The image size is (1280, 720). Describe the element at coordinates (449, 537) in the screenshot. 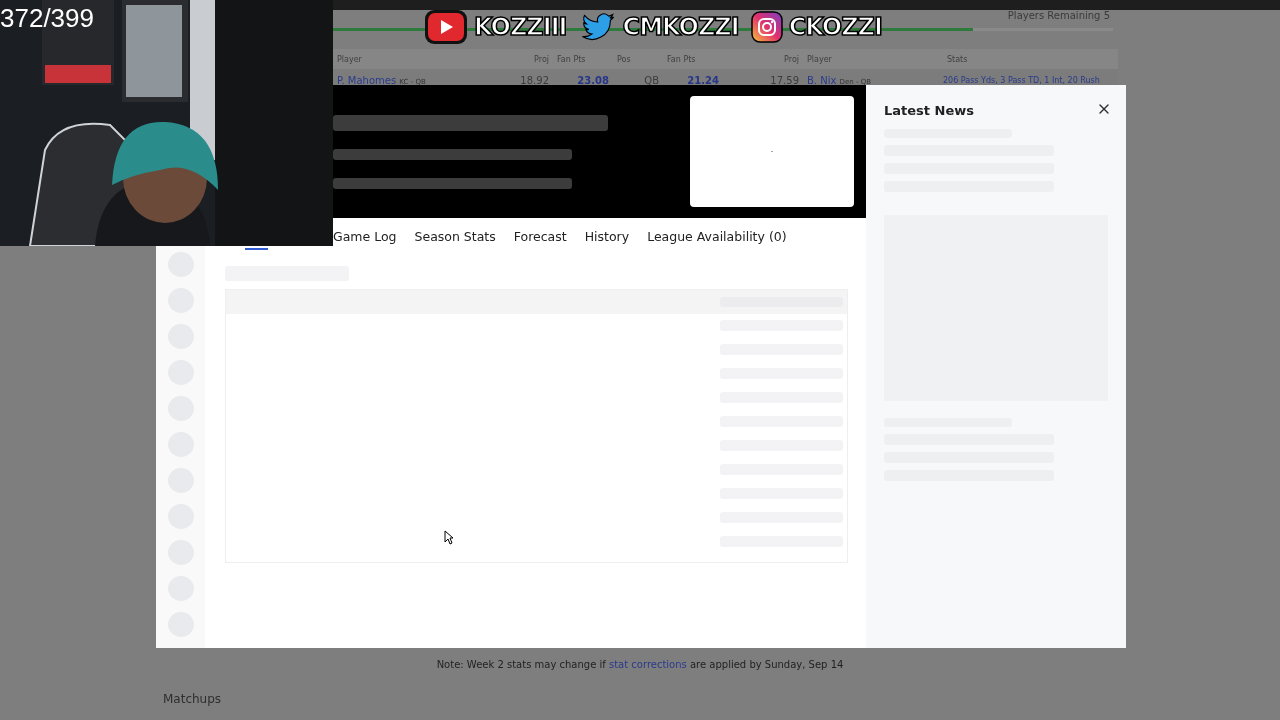

I see `cursor-icon` at that location.